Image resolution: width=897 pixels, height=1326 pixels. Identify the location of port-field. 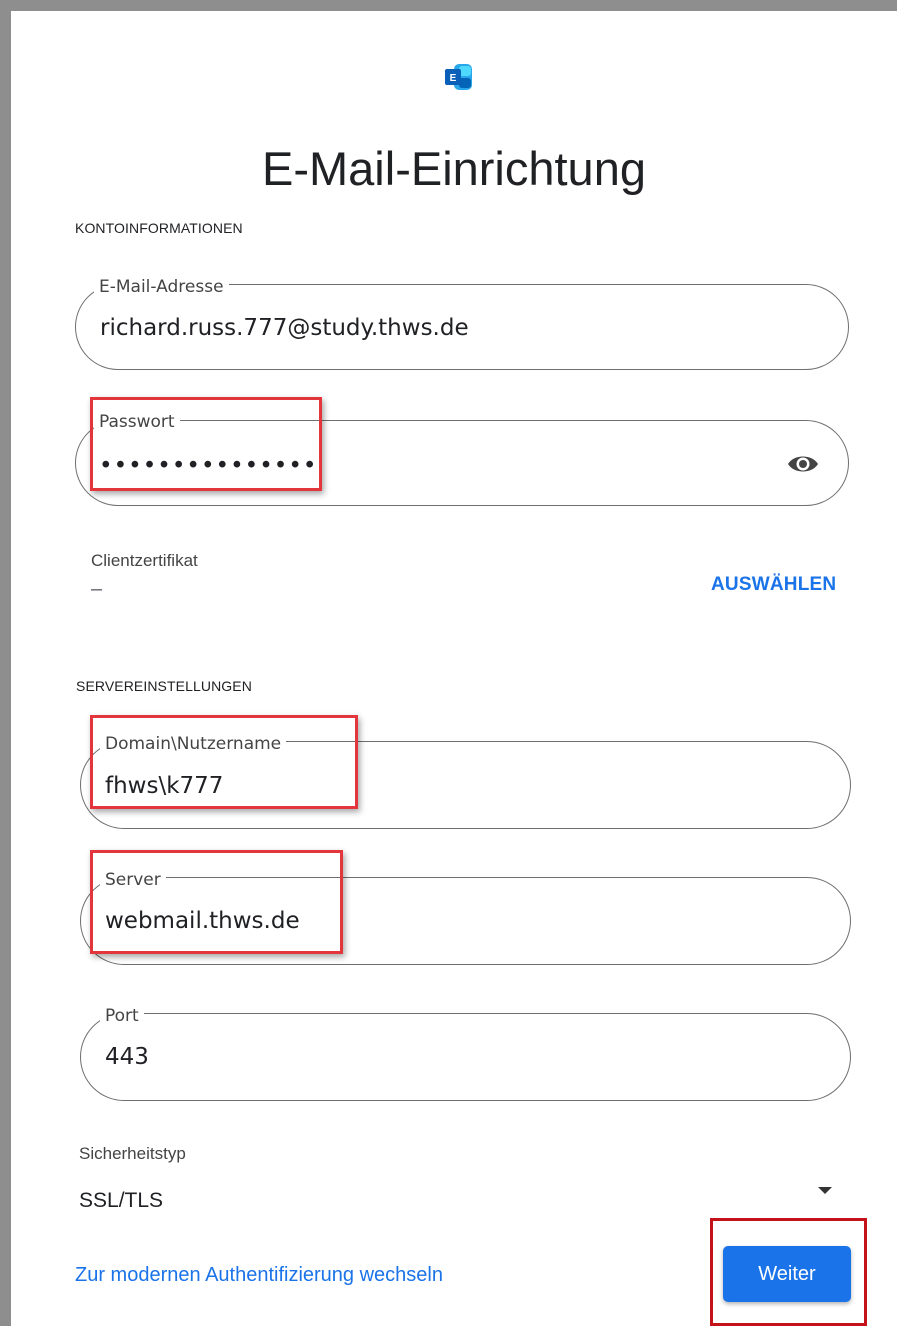
(465, 1057).